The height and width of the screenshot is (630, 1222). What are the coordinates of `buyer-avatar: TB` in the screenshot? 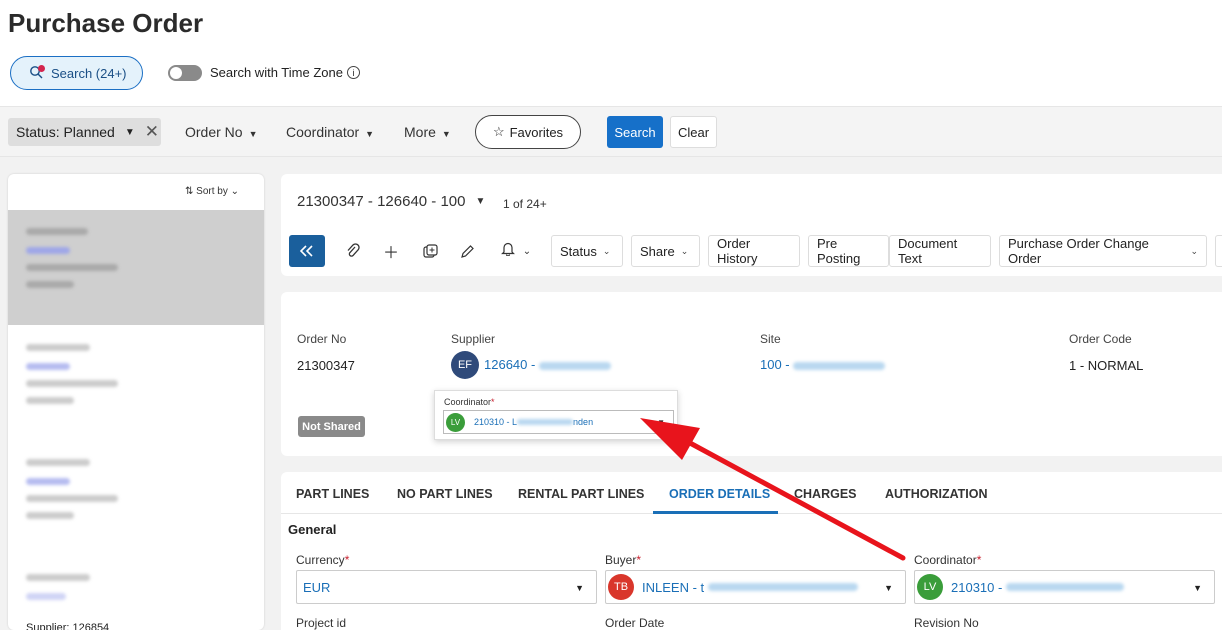 It's located at (621, 587).